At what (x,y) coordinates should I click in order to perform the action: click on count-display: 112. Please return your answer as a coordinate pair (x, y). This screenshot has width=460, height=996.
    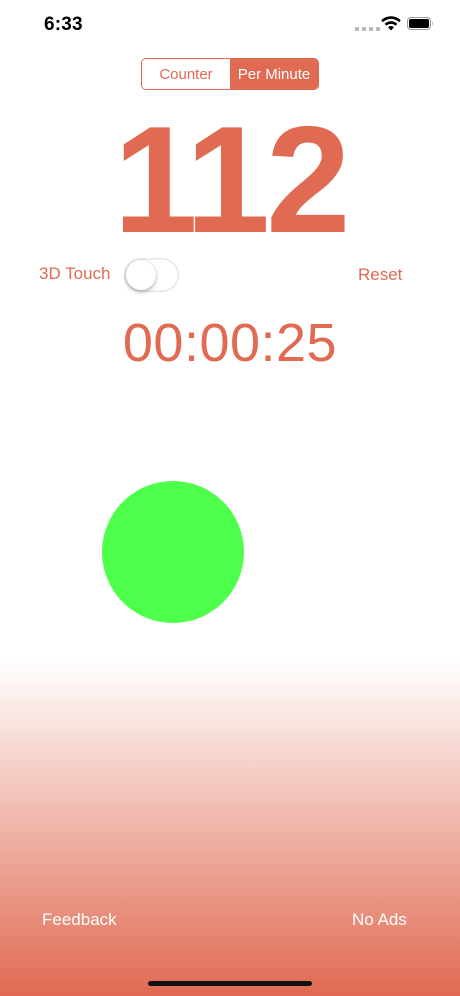
    Looking at the image, I should click on (231, 180).